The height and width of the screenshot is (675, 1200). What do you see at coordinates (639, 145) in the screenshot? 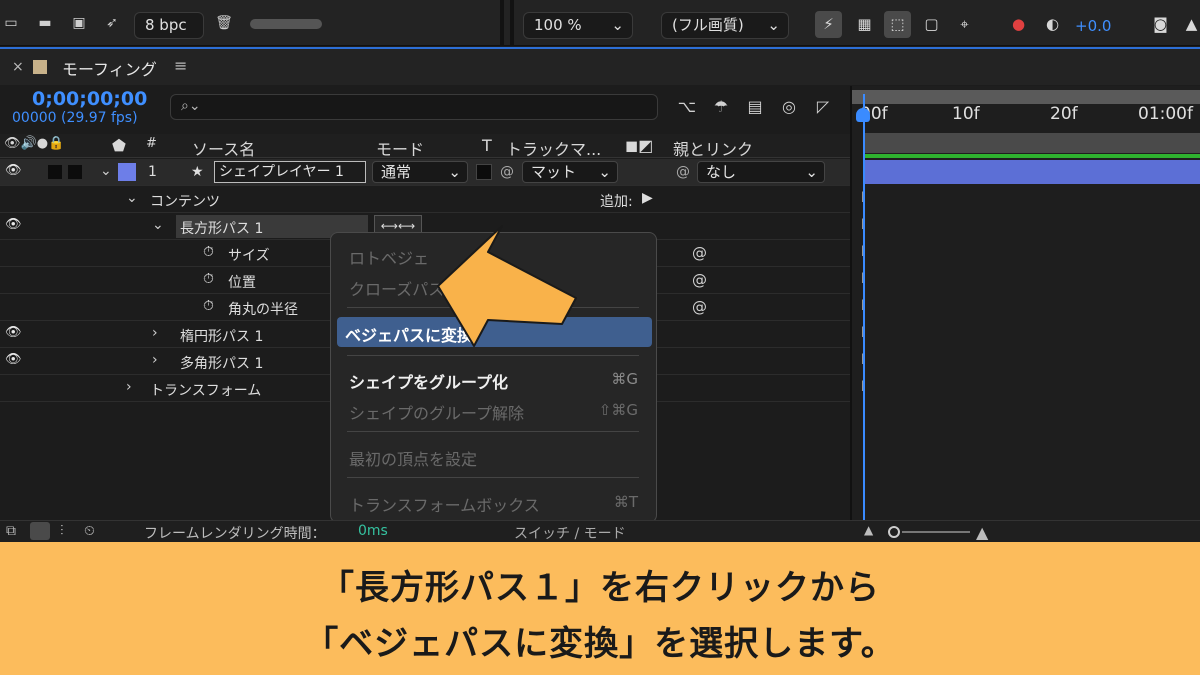
I see `matte-icons: ◼◩` at bounding box center [639, 145].